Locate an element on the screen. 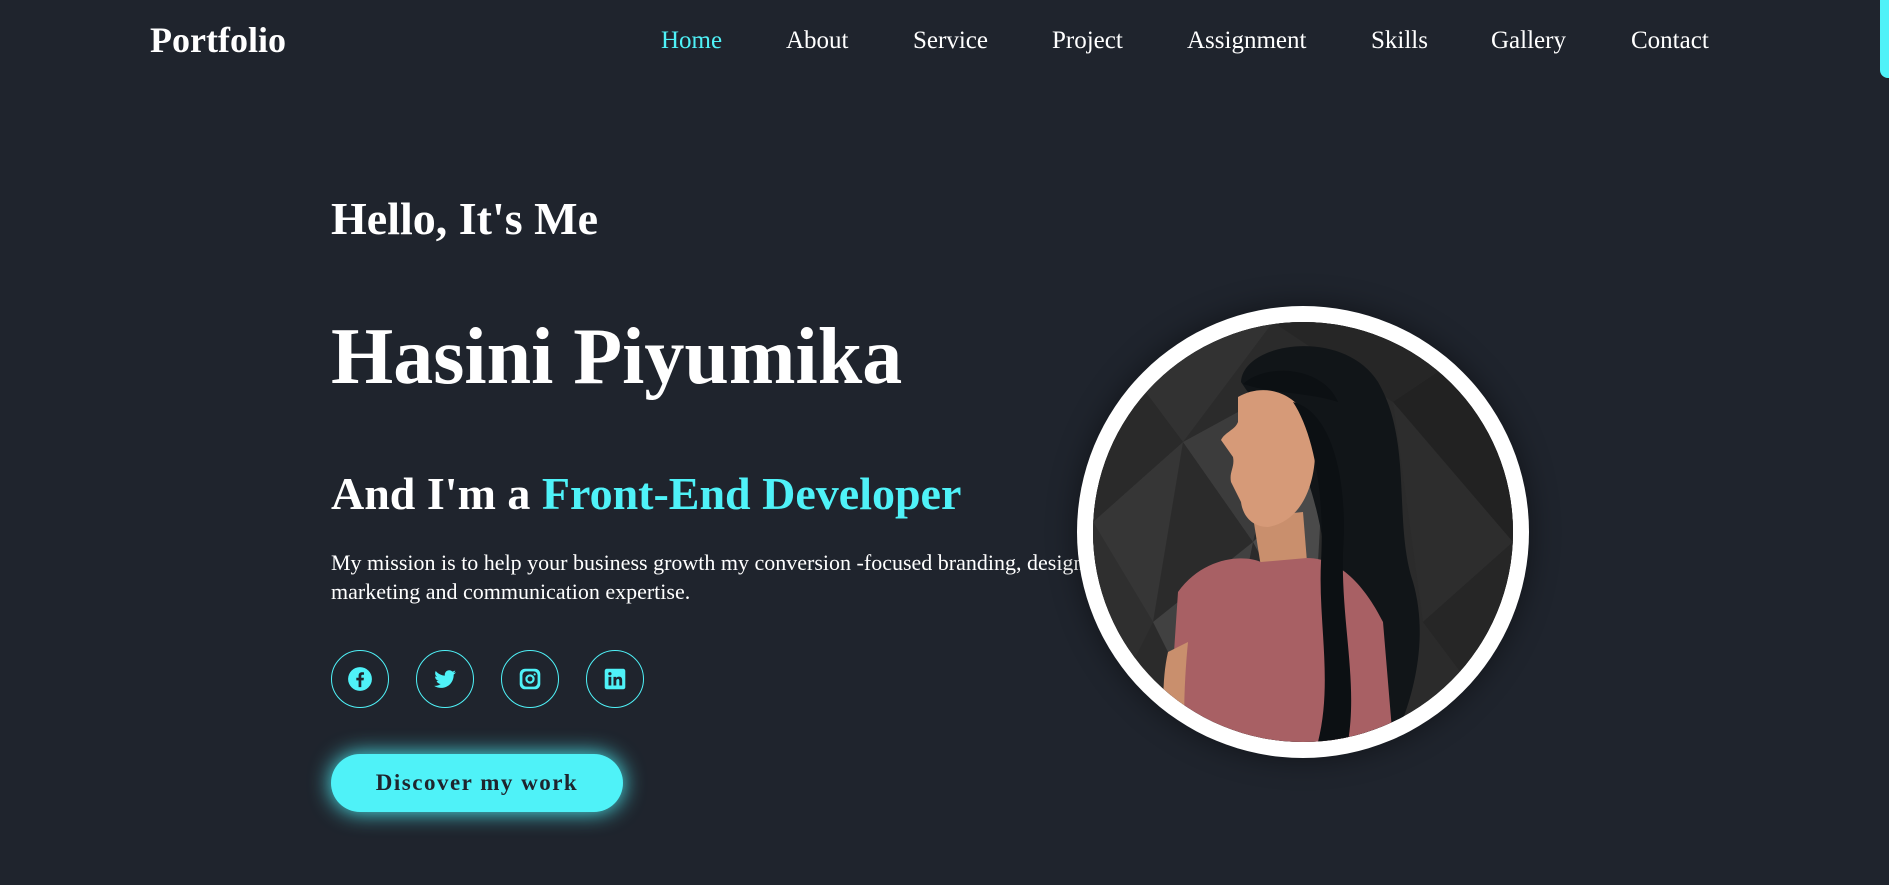  facebook-icon is located at coordinates (360, 679).